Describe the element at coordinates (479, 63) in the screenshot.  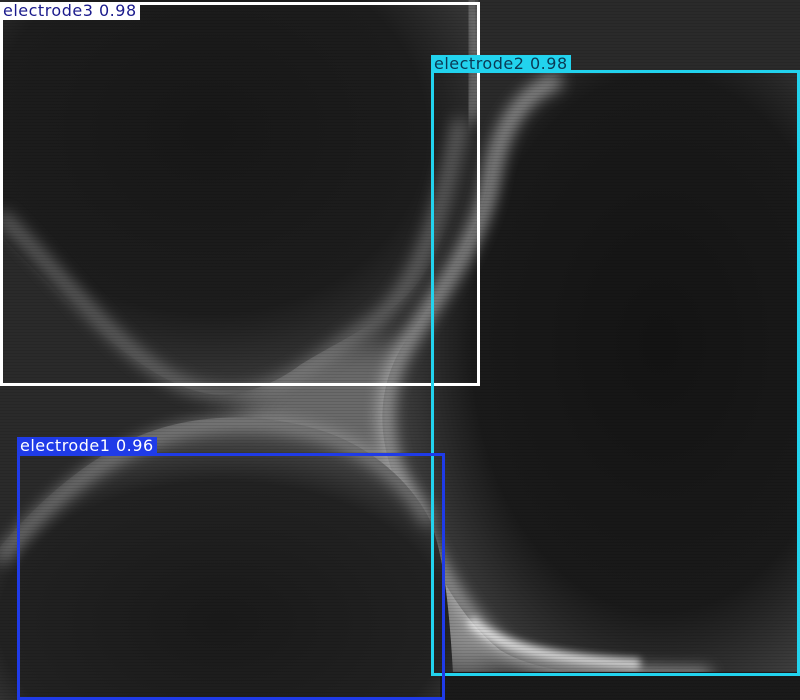
I see `detection-class: electrode2` at that location.